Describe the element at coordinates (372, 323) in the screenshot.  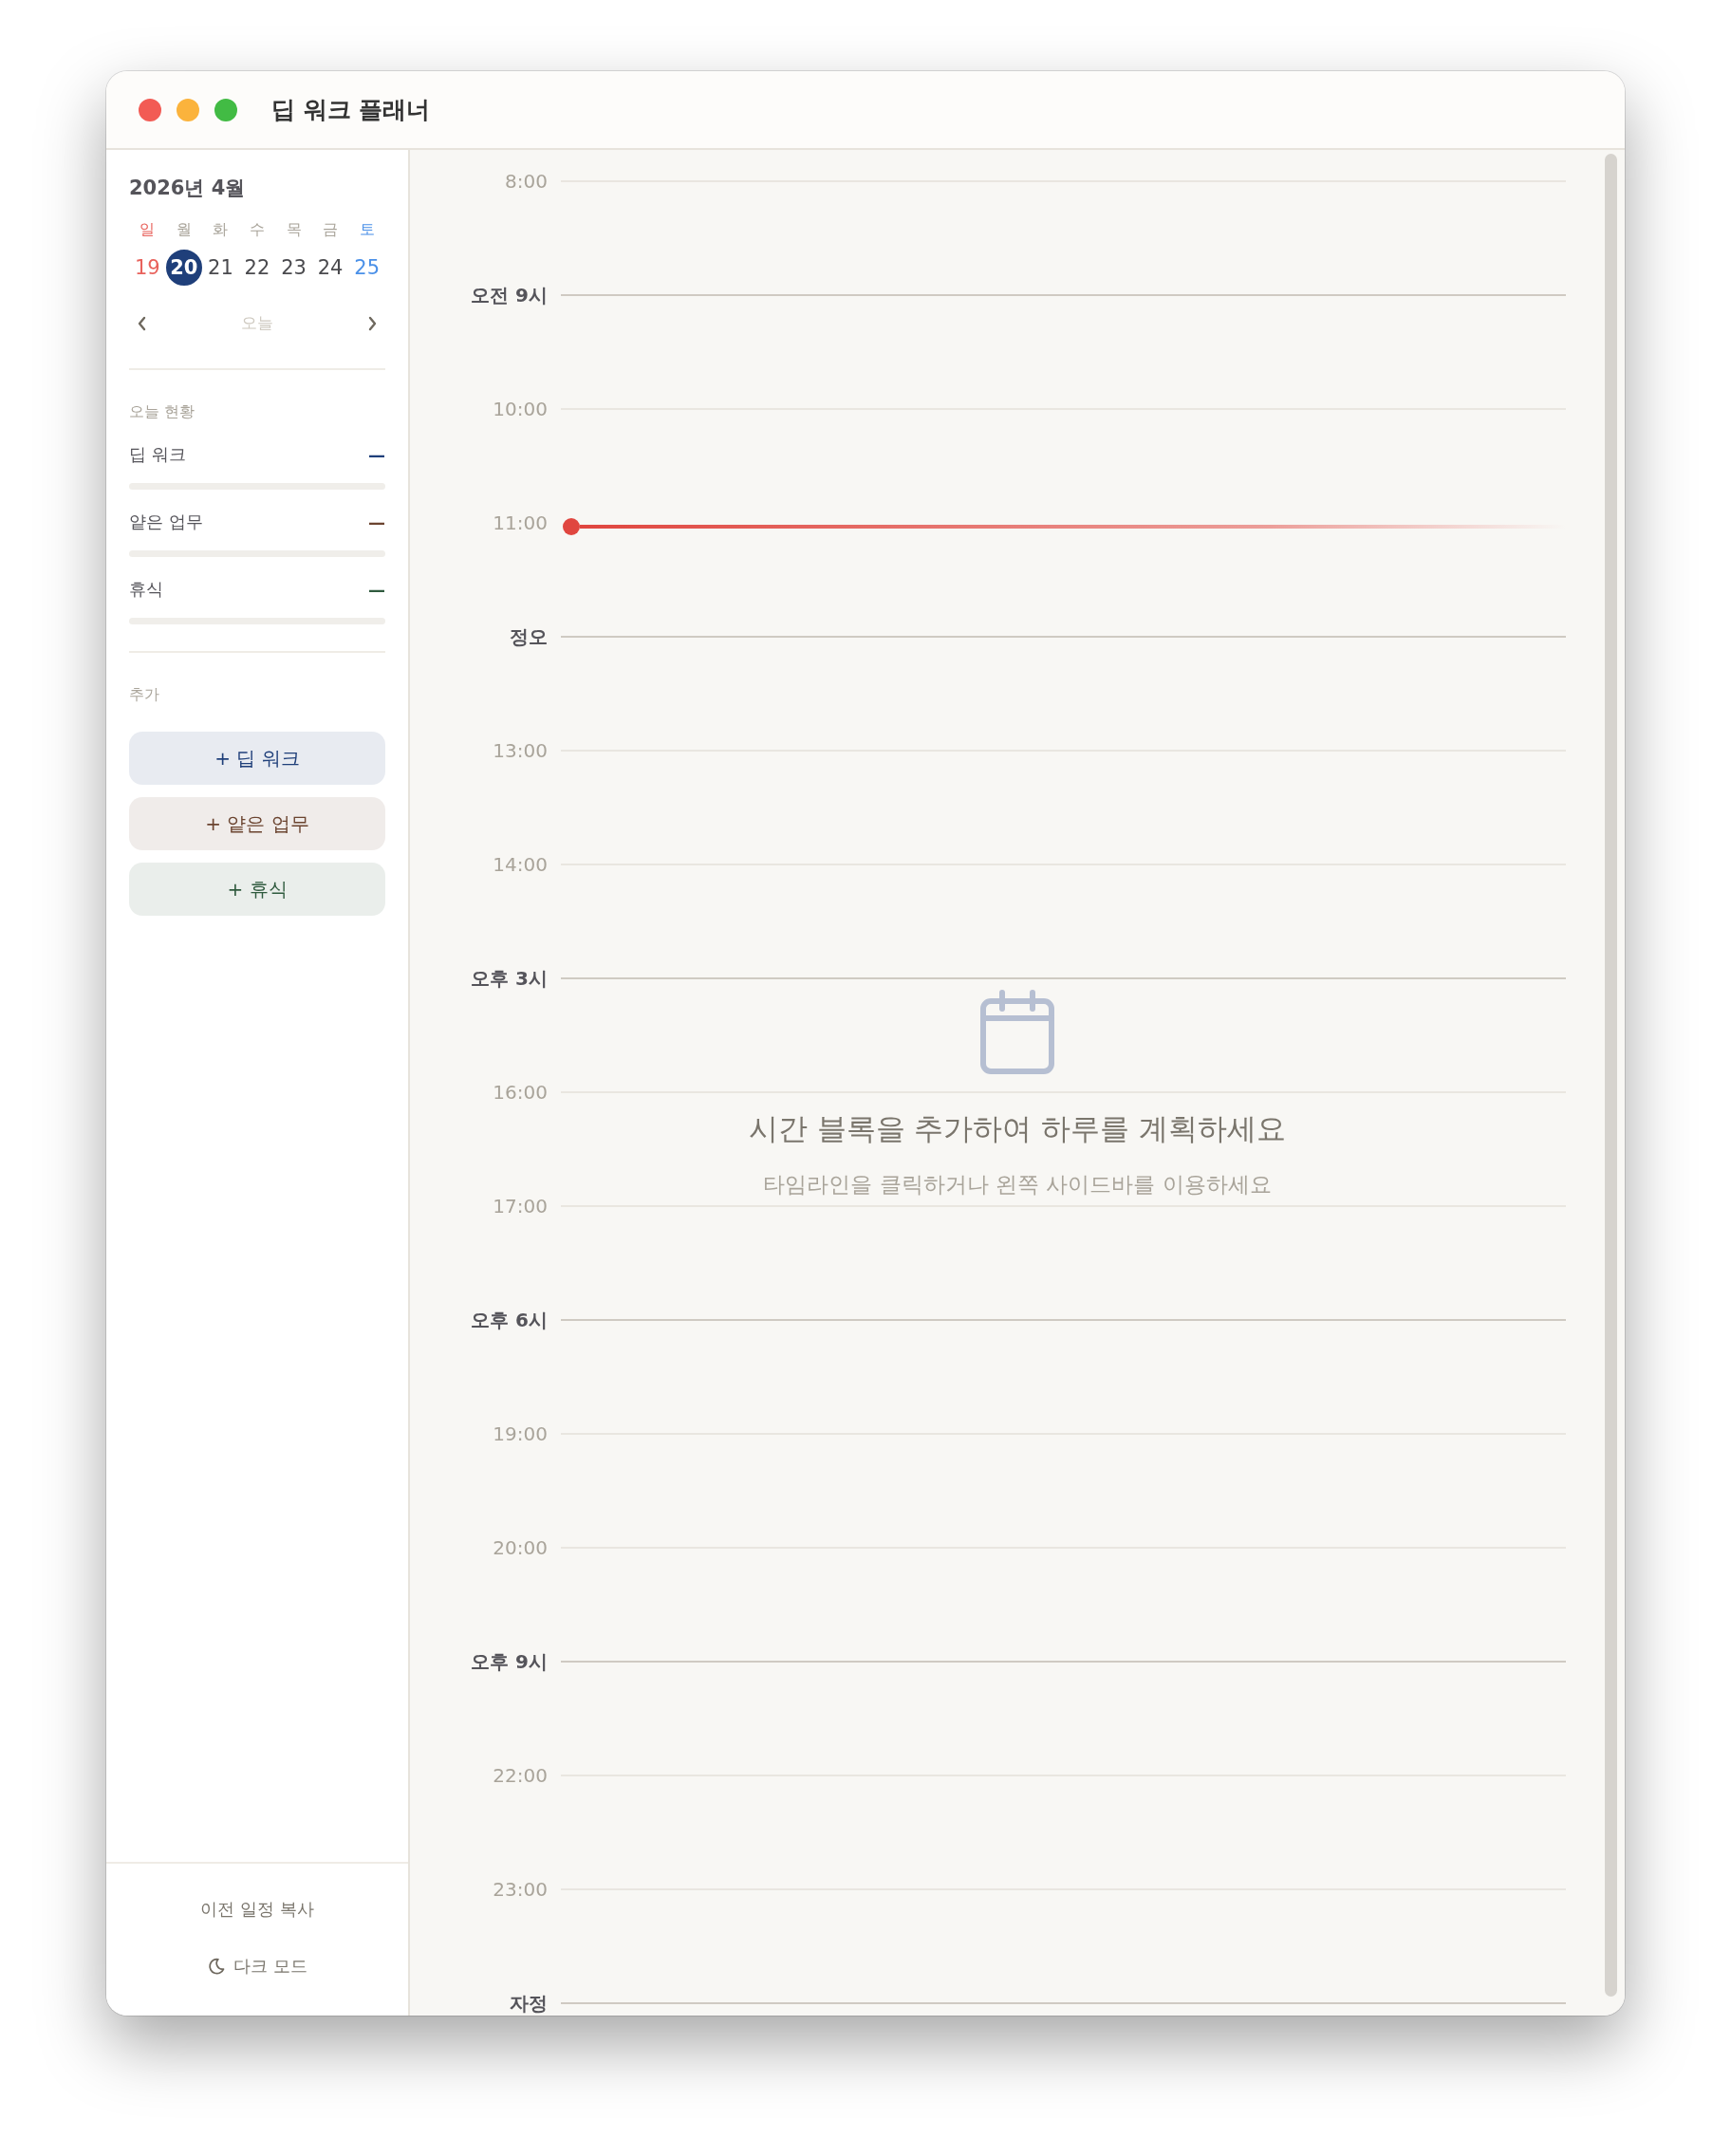
I see `next-icon` at that location.